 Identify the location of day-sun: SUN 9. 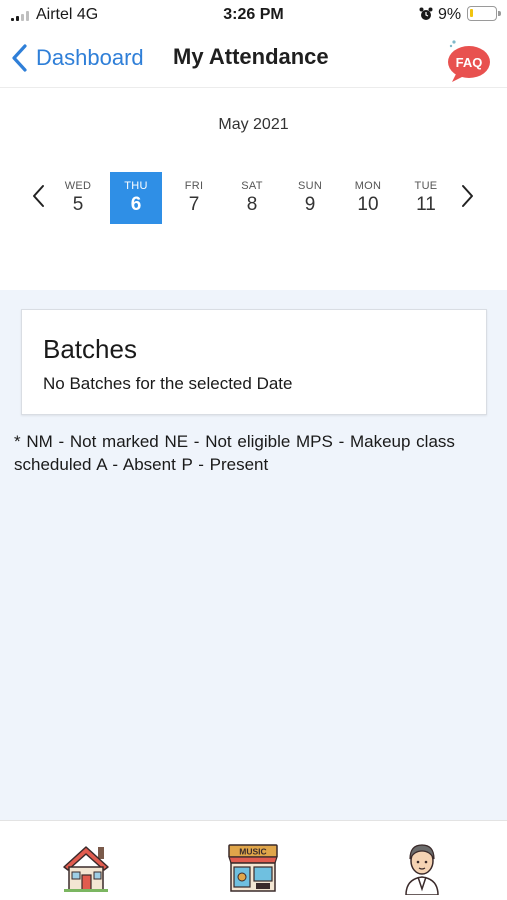
(310, 198).